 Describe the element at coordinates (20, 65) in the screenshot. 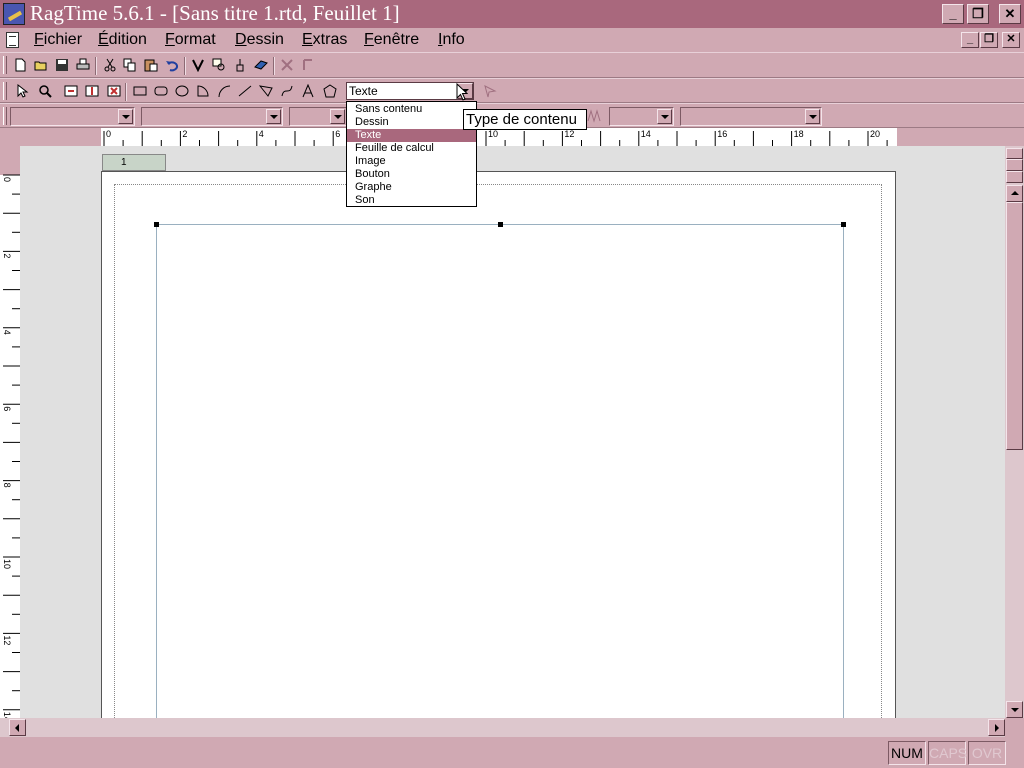

I see `new-document-icon` at that location.